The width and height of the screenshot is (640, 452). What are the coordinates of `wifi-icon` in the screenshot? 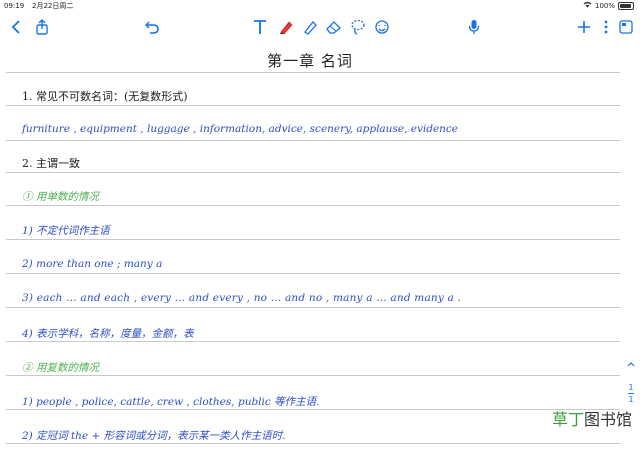 It's located at (587, 6).